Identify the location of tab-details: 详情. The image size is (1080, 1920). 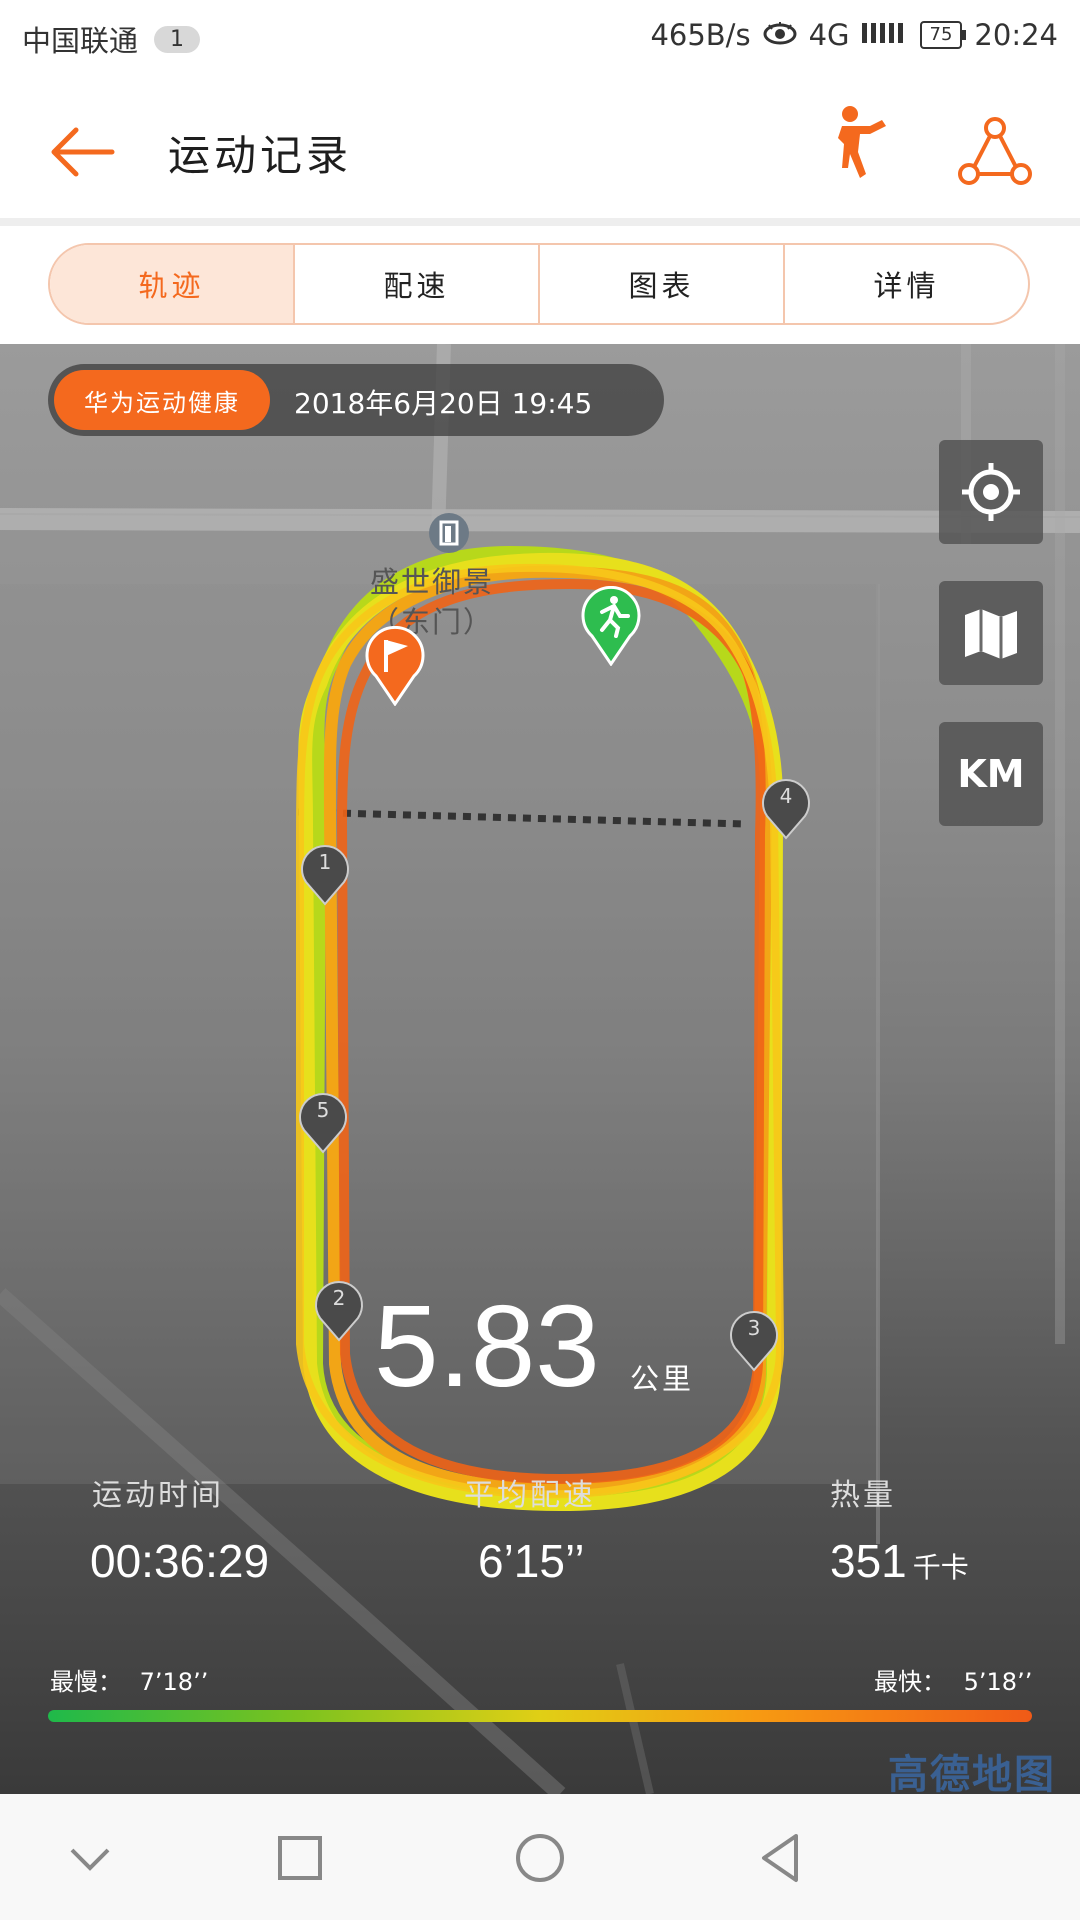
(906, 284).